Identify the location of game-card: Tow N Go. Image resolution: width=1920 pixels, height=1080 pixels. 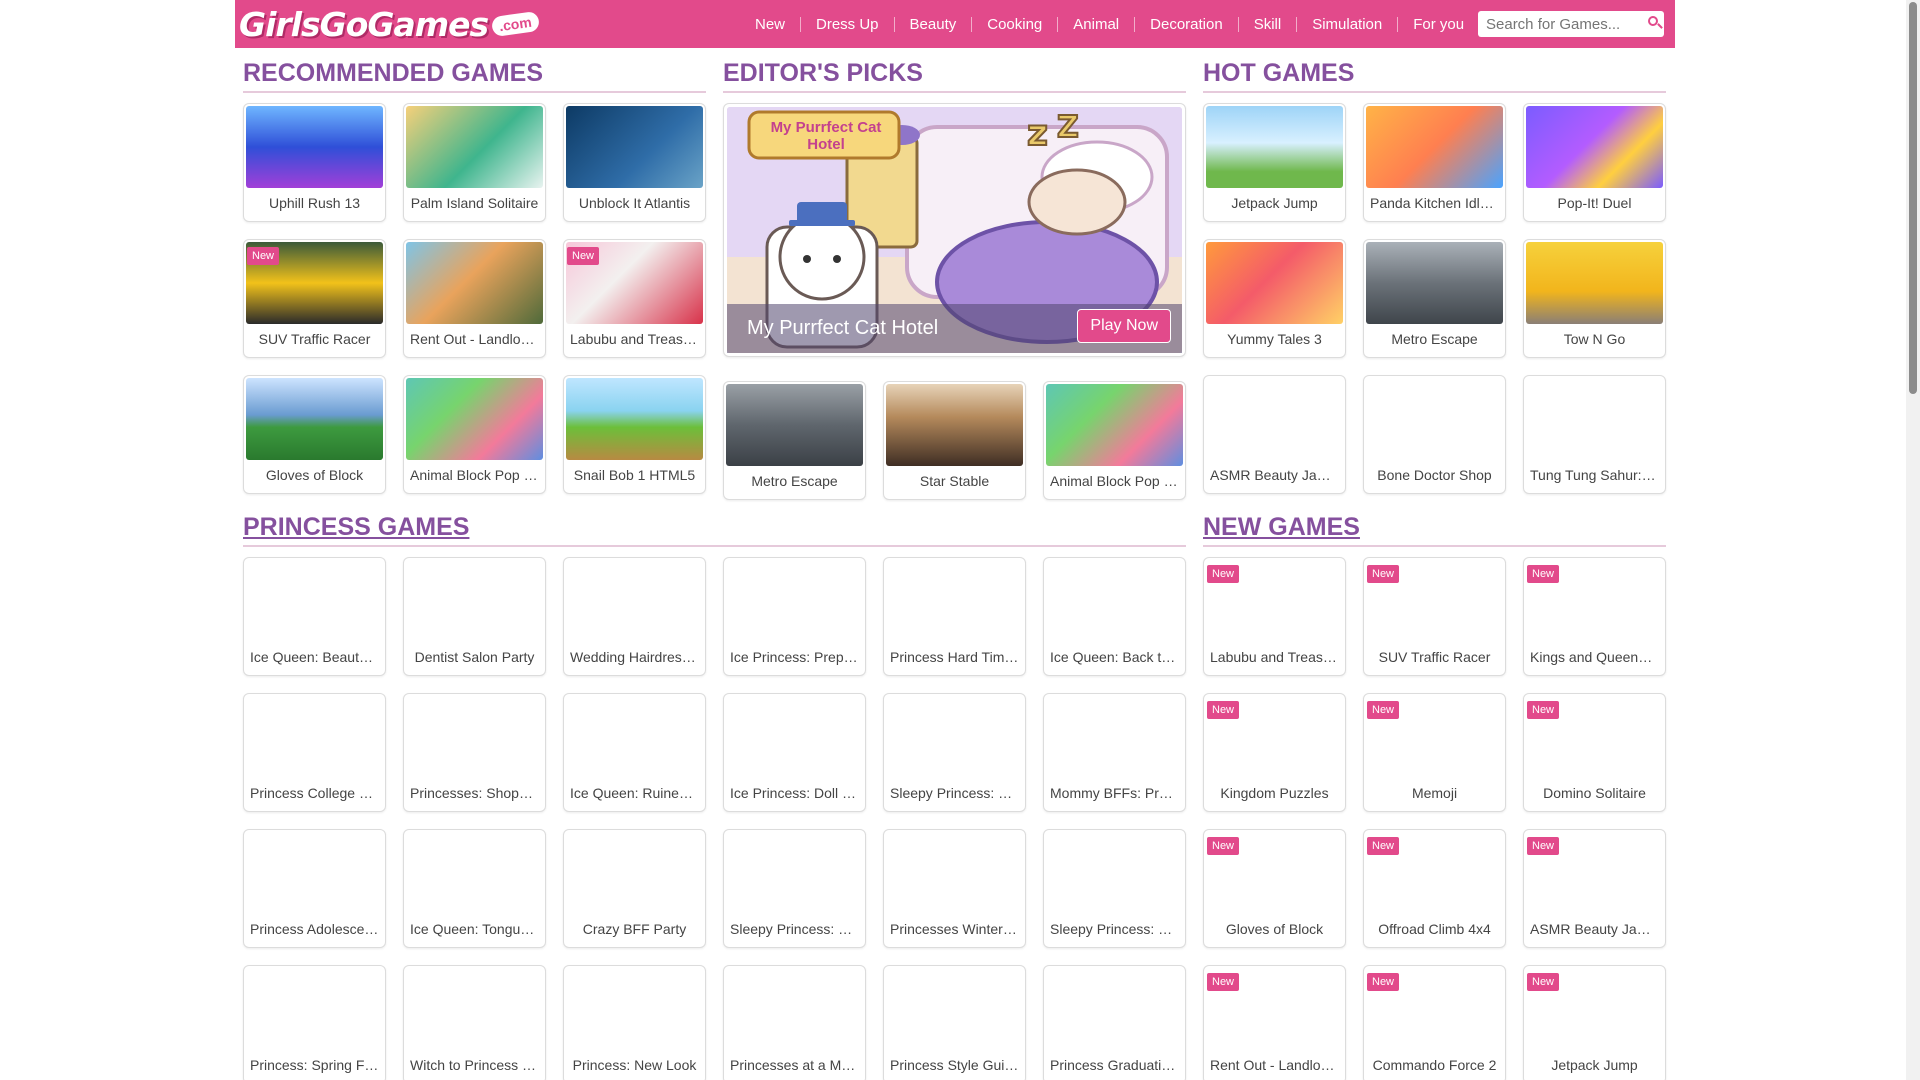
(1594, 298).